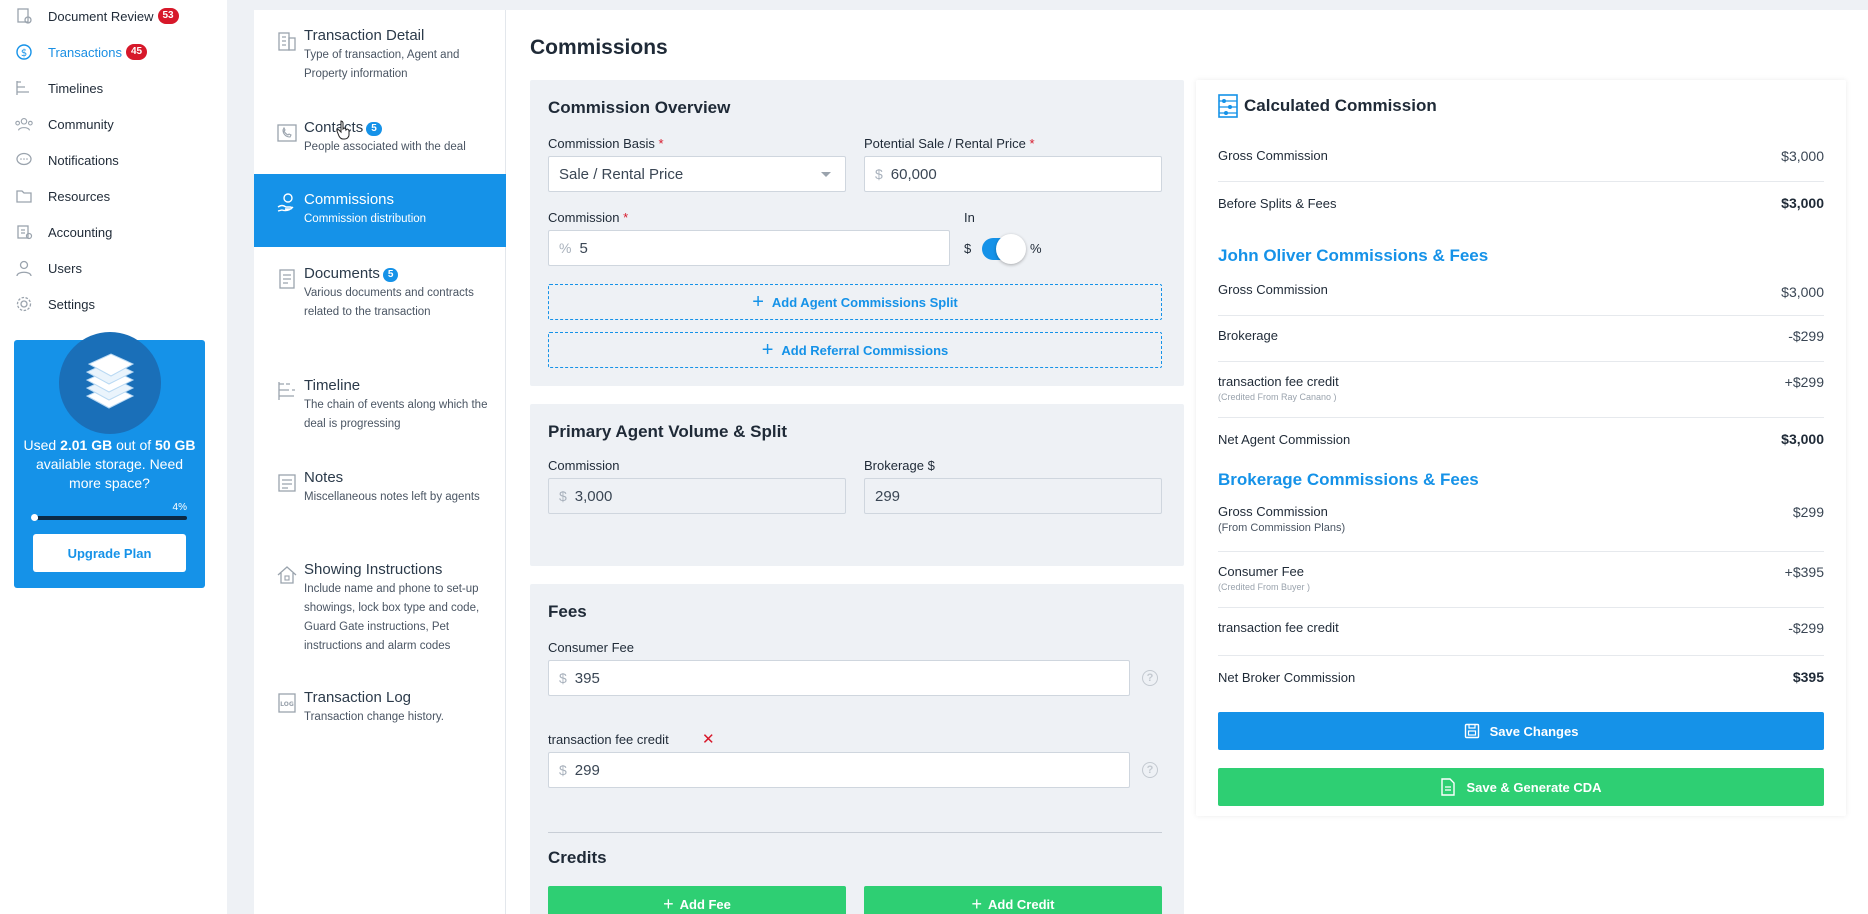 Image resolution: width=1868 pixels, height=914 pixels. Describe the element at coordinates (288, 484) in the screenshot. I see `notes-icon` at that location.